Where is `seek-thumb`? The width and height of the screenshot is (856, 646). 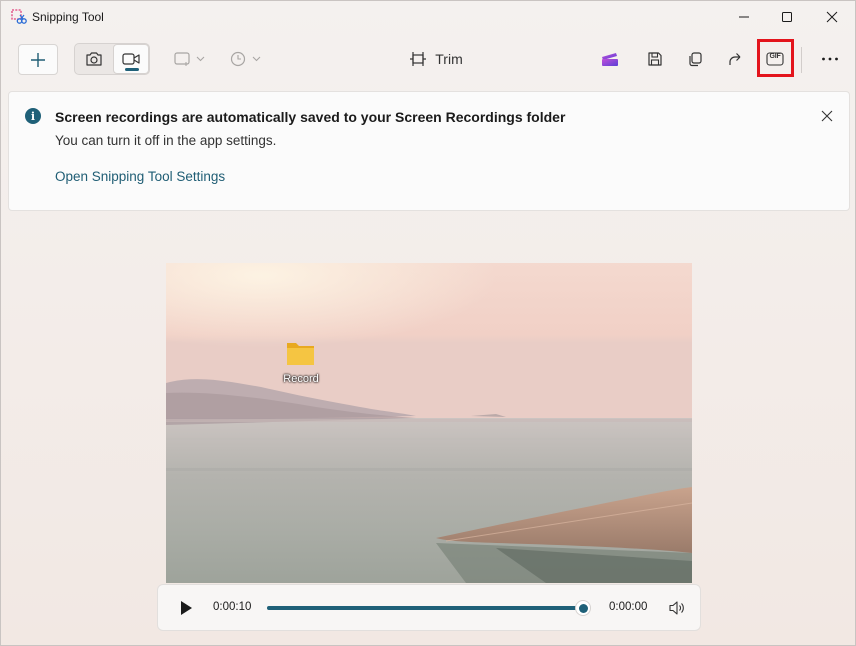 seek-thumb is located at coordinates (583, 608).